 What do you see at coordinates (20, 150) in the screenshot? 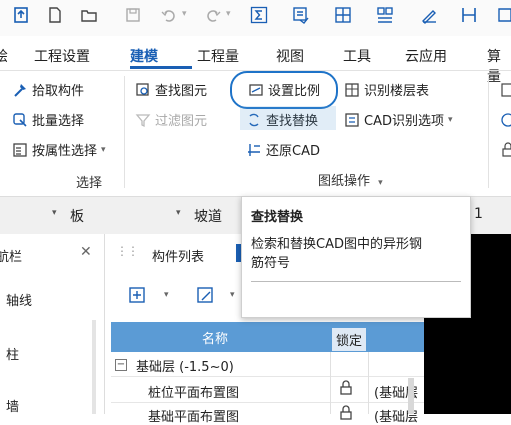
I see `attribute-icon` at bounding box center [20, 150].